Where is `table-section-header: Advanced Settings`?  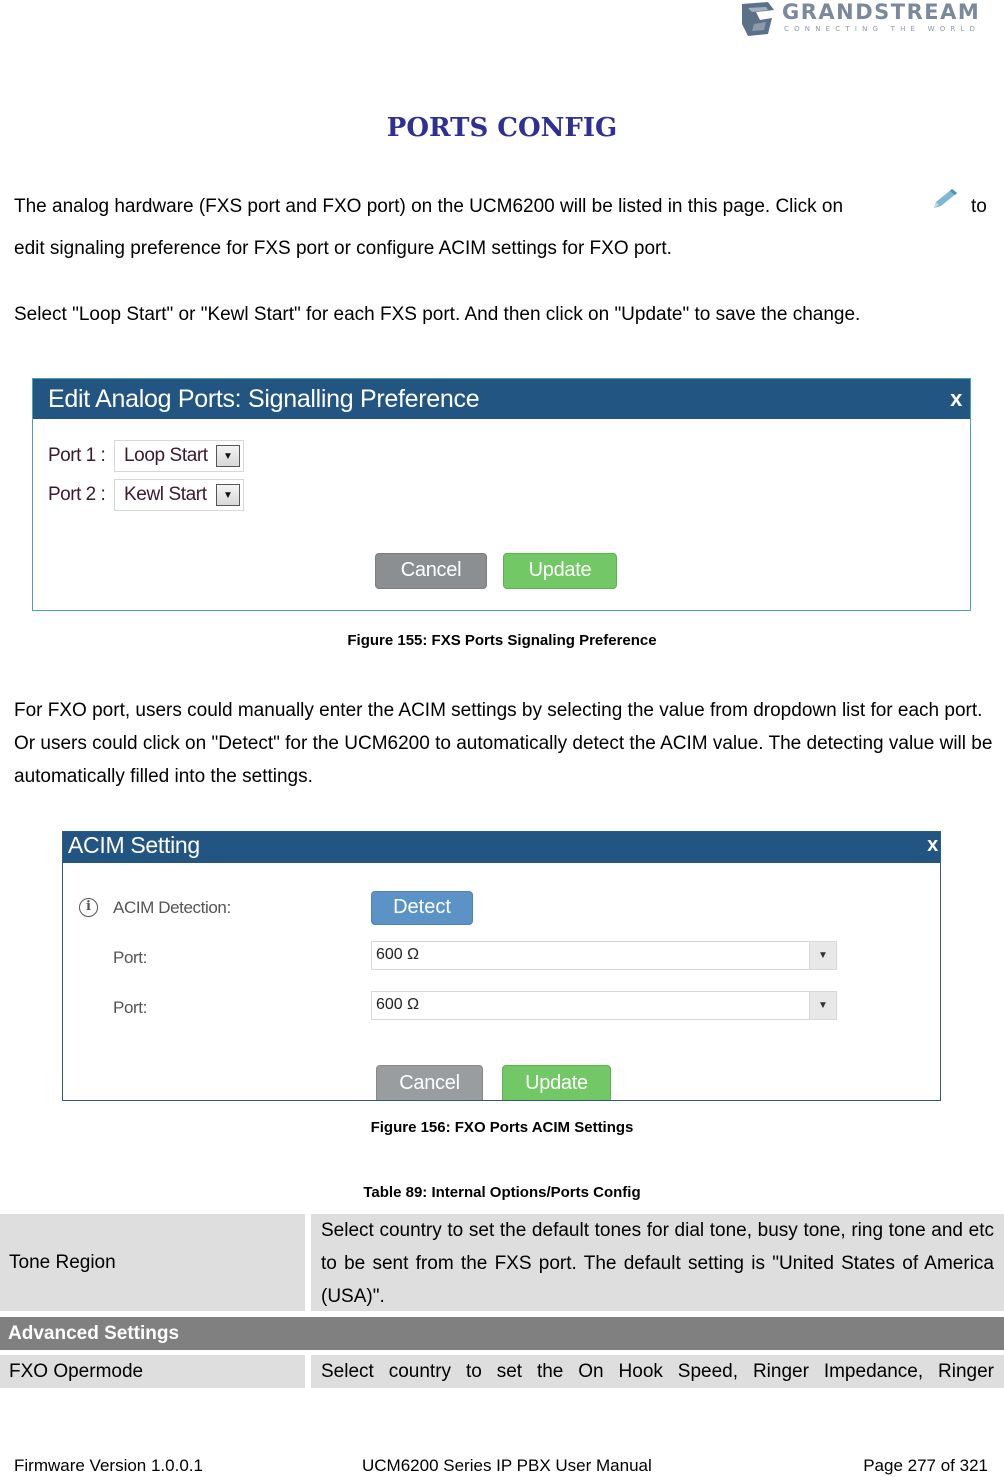 table-section-header: Advanced Settings is located at coordinates (502, 1333).